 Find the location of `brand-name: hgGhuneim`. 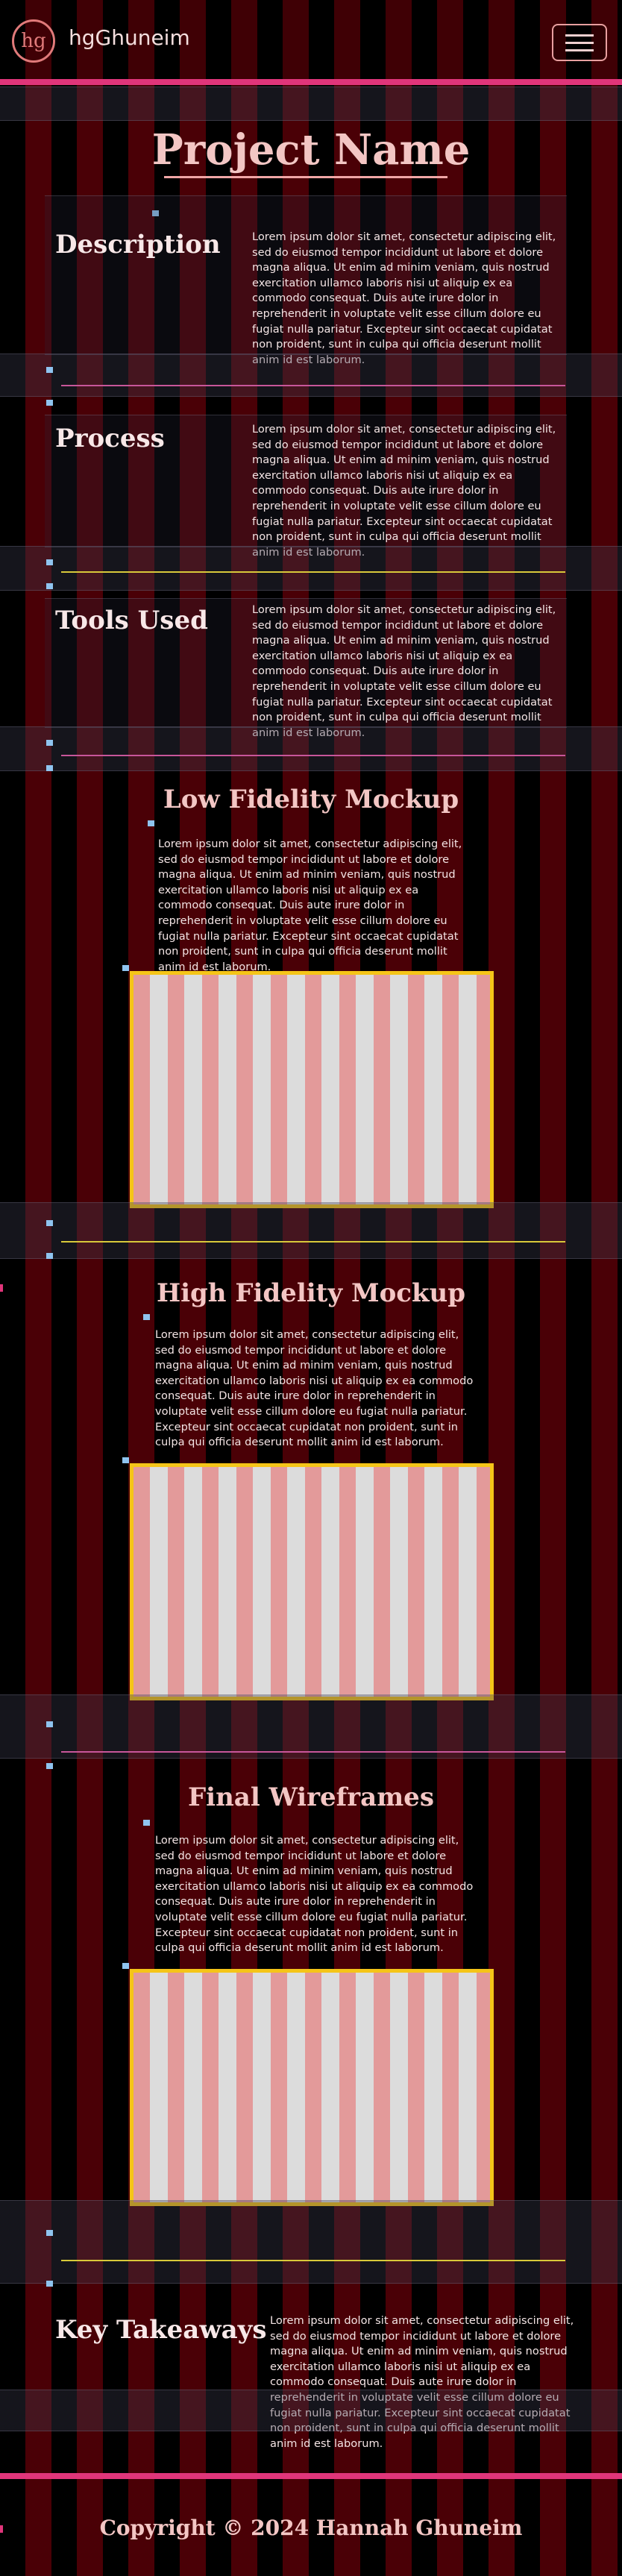

brand-name: hgGhuneim is located at coordinates (129, 38).